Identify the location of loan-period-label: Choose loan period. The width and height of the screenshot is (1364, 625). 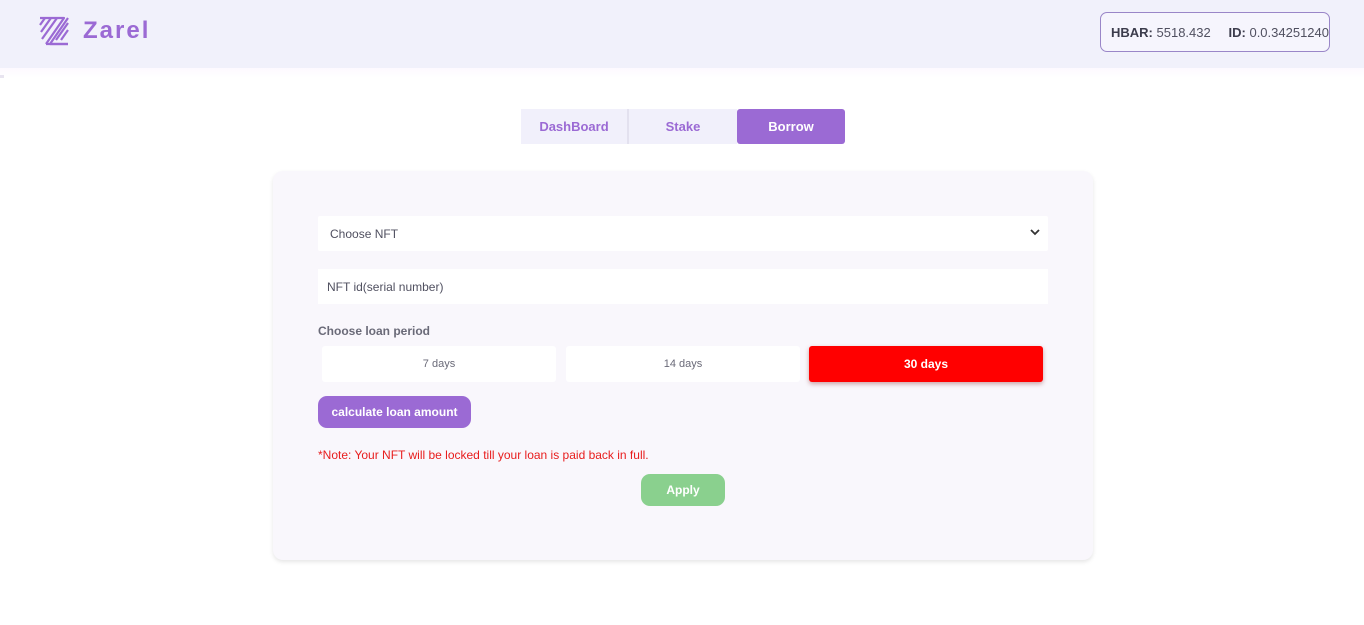
(374, 331).